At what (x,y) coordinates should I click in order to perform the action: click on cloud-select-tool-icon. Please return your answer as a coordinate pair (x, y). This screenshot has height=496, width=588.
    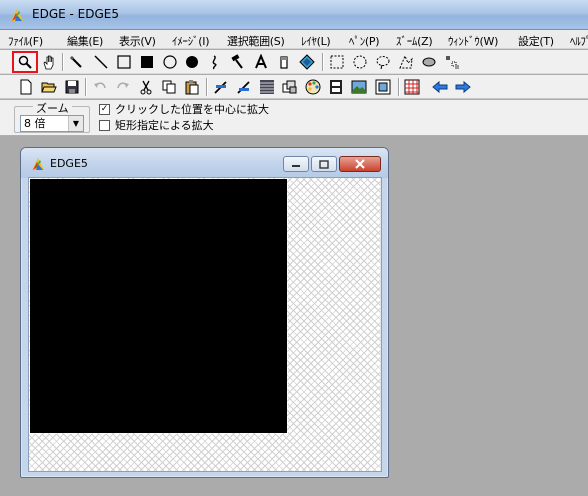
    Looking at the image, I should click on (429, 62).